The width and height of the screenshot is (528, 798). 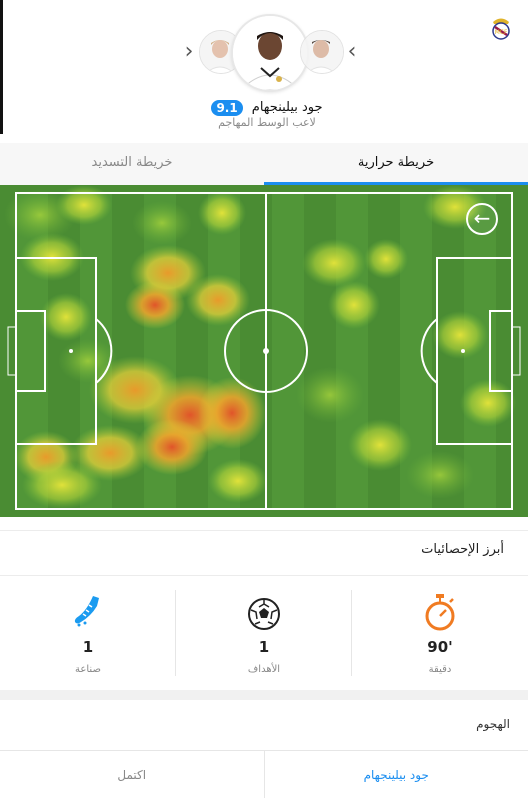 I want to click on stat-assists: 1 صناعة, so click(x=88, y=632).